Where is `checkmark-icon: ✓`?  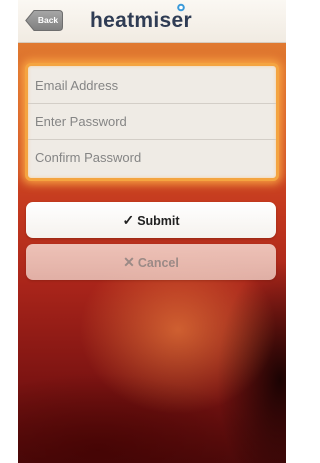
checkmark-icon: ✓ is located at coordinates (128, 220).